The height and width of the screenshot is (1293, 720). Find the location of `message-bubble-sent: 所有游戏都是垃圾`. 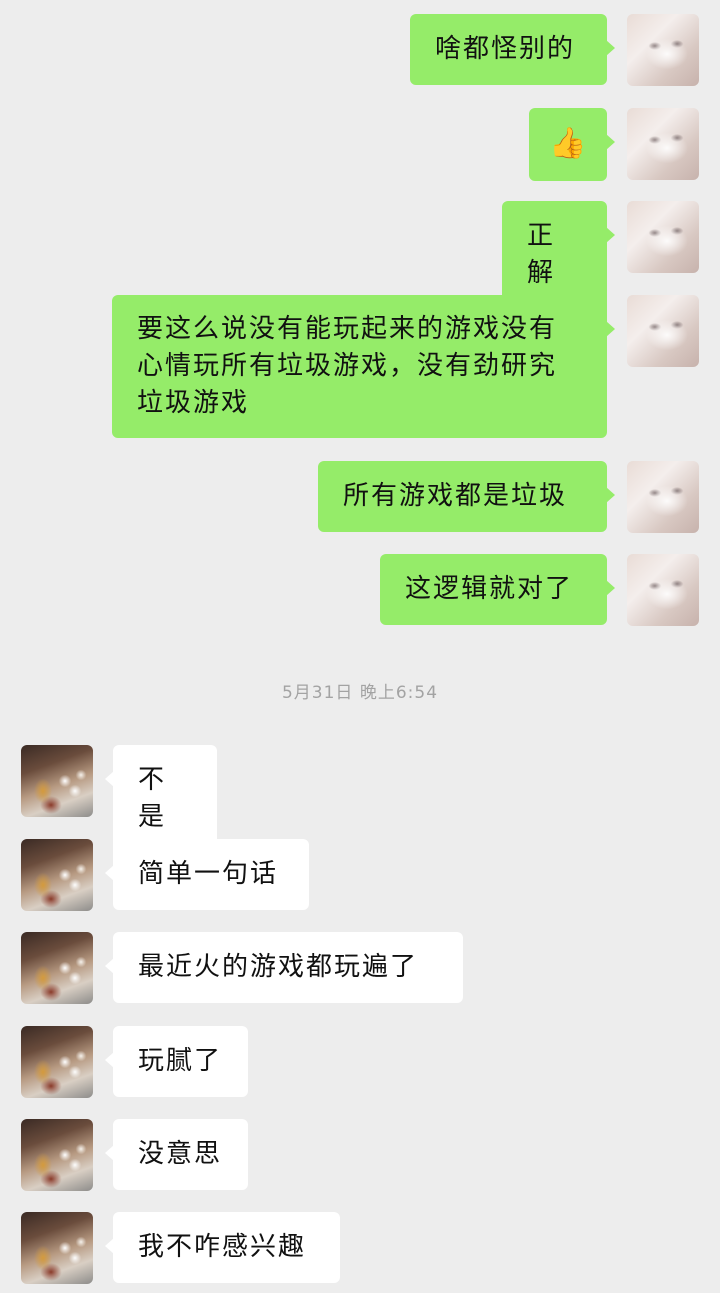

message-bubble-sent: 所有游戏都是垃圾 is located at coordinates (466, 496).